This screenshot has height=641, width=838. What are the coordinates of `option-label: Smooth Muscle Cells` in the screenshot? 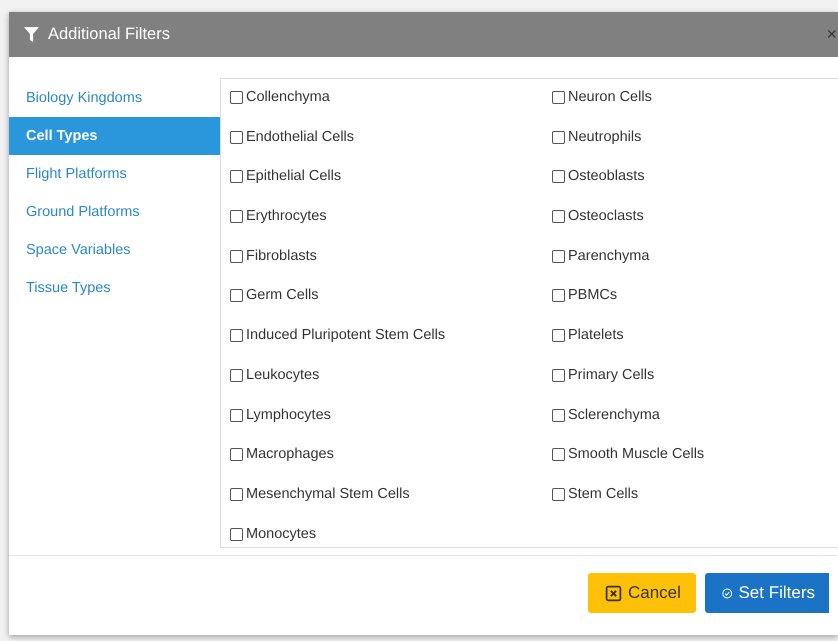 It's located at (636, 454).